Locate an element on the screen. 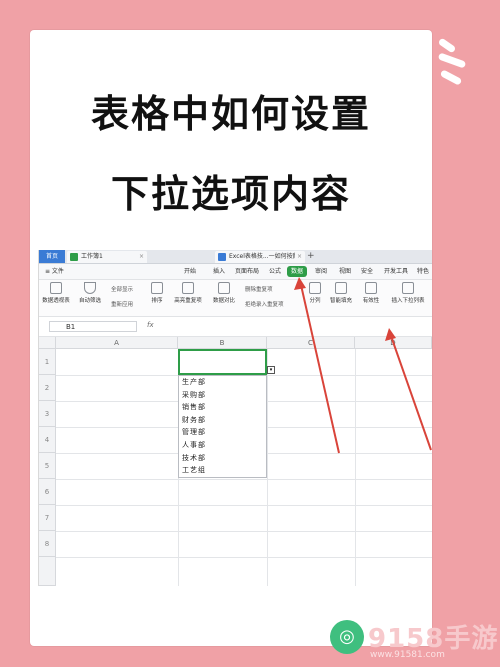 Image resolution: width=500 pixels, height=667 pixels. site-watermark: ◎ 9158手游 www.91581.com is located at coordinates (415, 633).